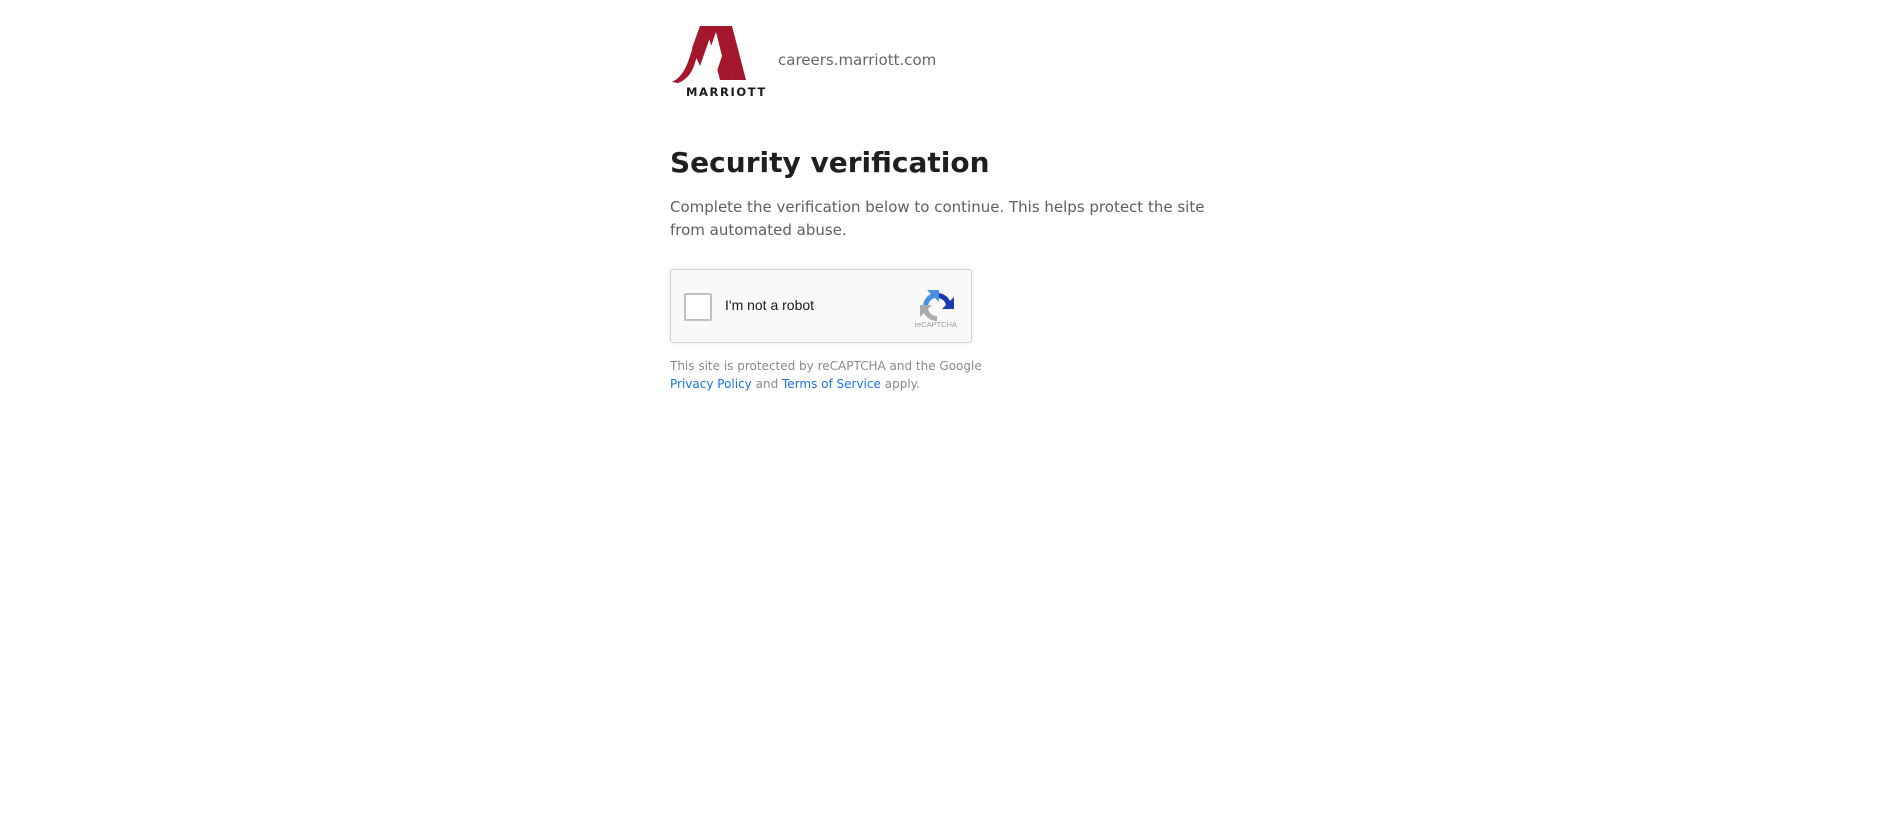 Image resolution: width=1902 pixels, height=818 pixels. Describe the element at coordinates (709, 54) in the screenshot. I see `marriott-m-icon` at that location.